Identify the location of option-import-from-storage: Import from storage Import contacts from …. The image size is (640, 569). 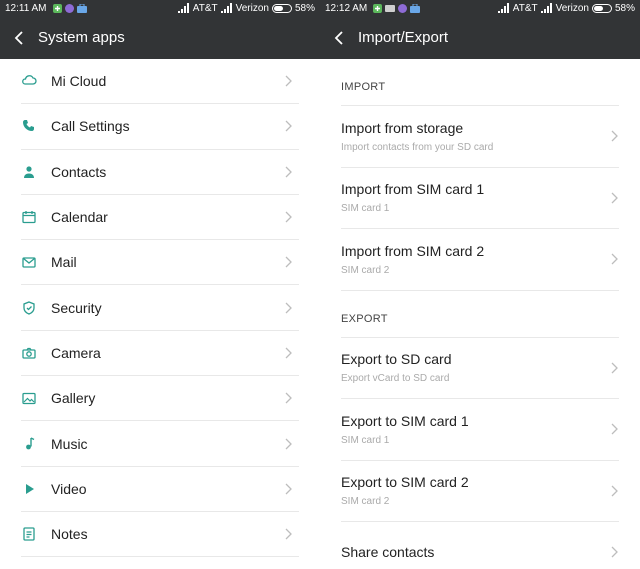
(480, 137).